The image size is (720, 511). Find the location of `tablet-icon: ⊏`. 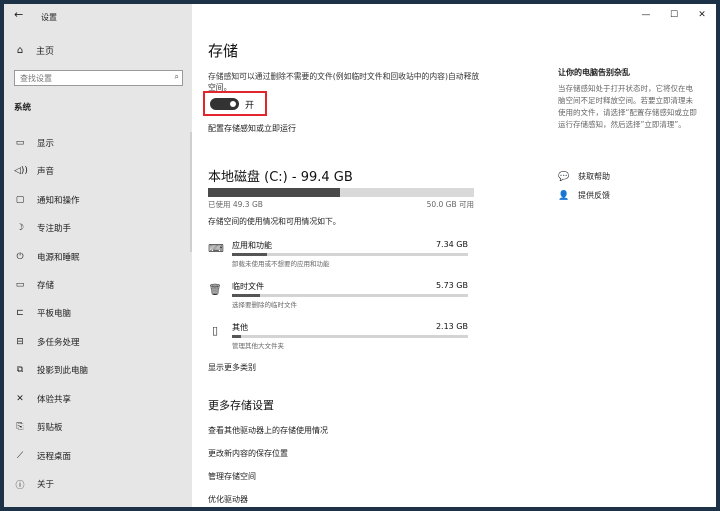

tablet-icon: ⊏ is located at coordinates (20, 313).